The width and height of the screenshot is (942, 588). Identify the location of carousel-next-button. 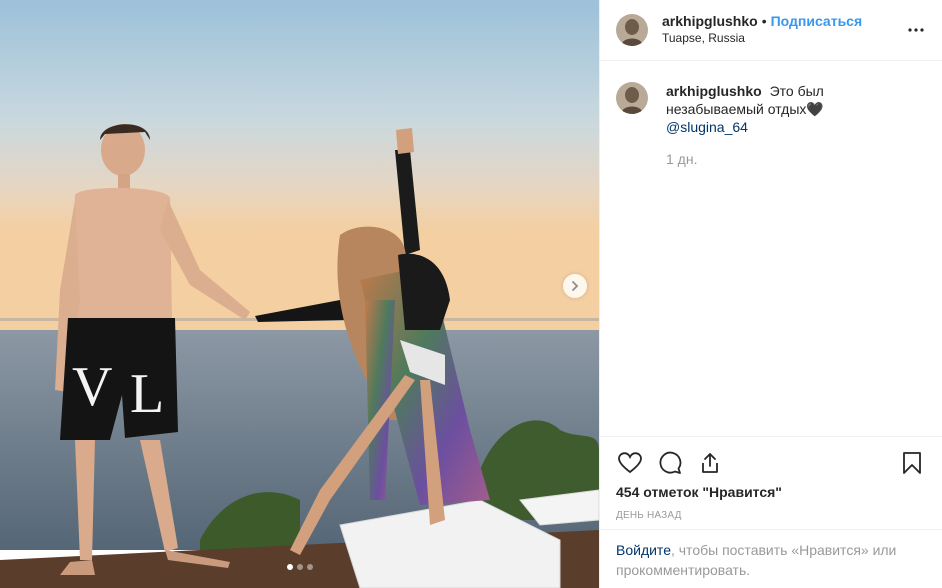
(575, 286).